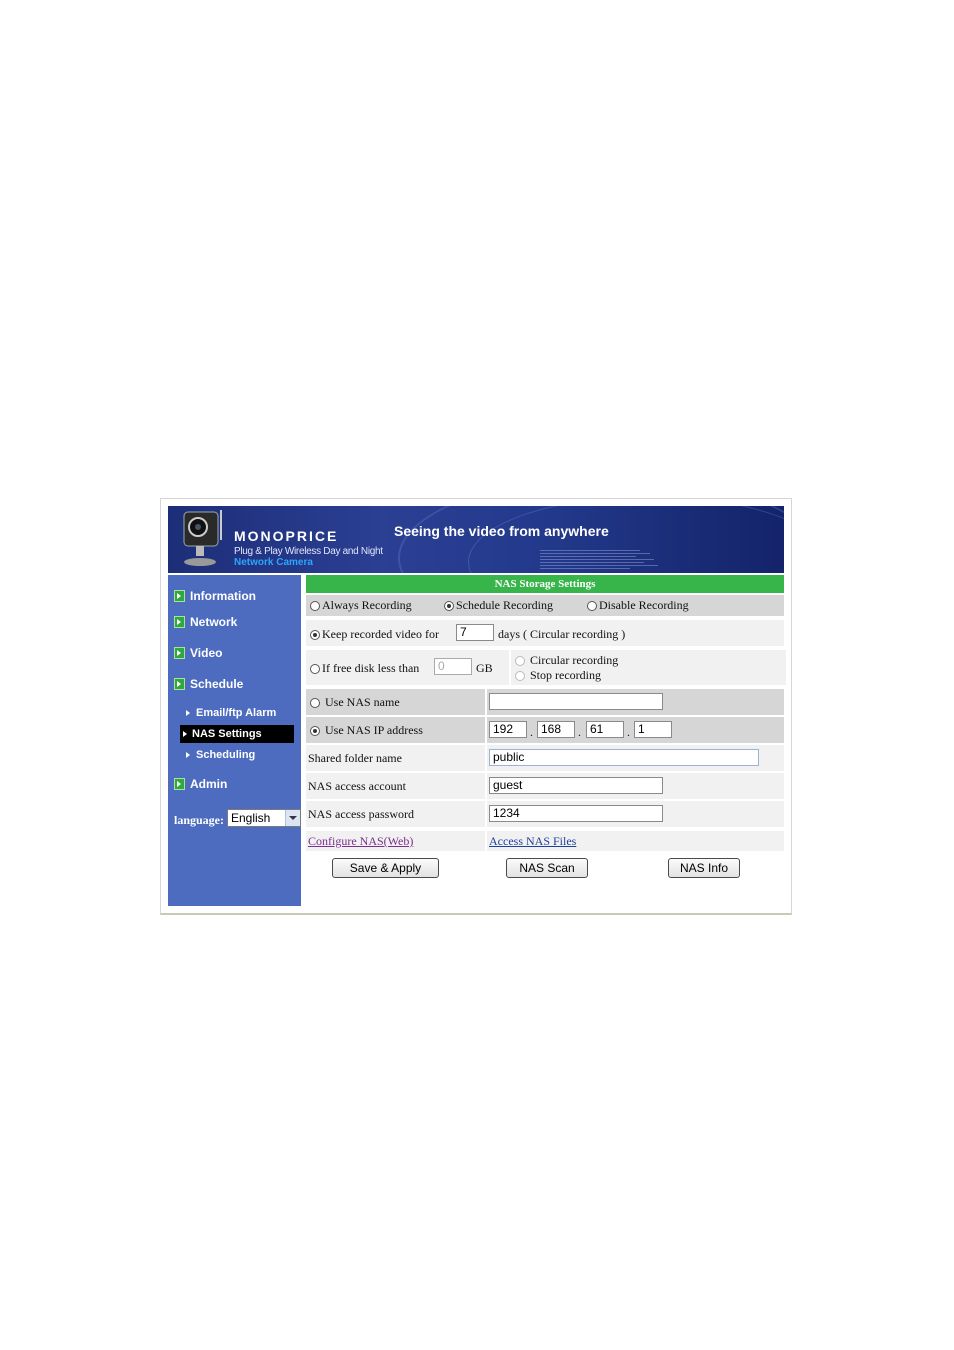 This screenshot has width=954, height=1350. Describe the element at coordinates (453, 666) in the screenshot. I see `free-disk-gb-input: 0` at that location.